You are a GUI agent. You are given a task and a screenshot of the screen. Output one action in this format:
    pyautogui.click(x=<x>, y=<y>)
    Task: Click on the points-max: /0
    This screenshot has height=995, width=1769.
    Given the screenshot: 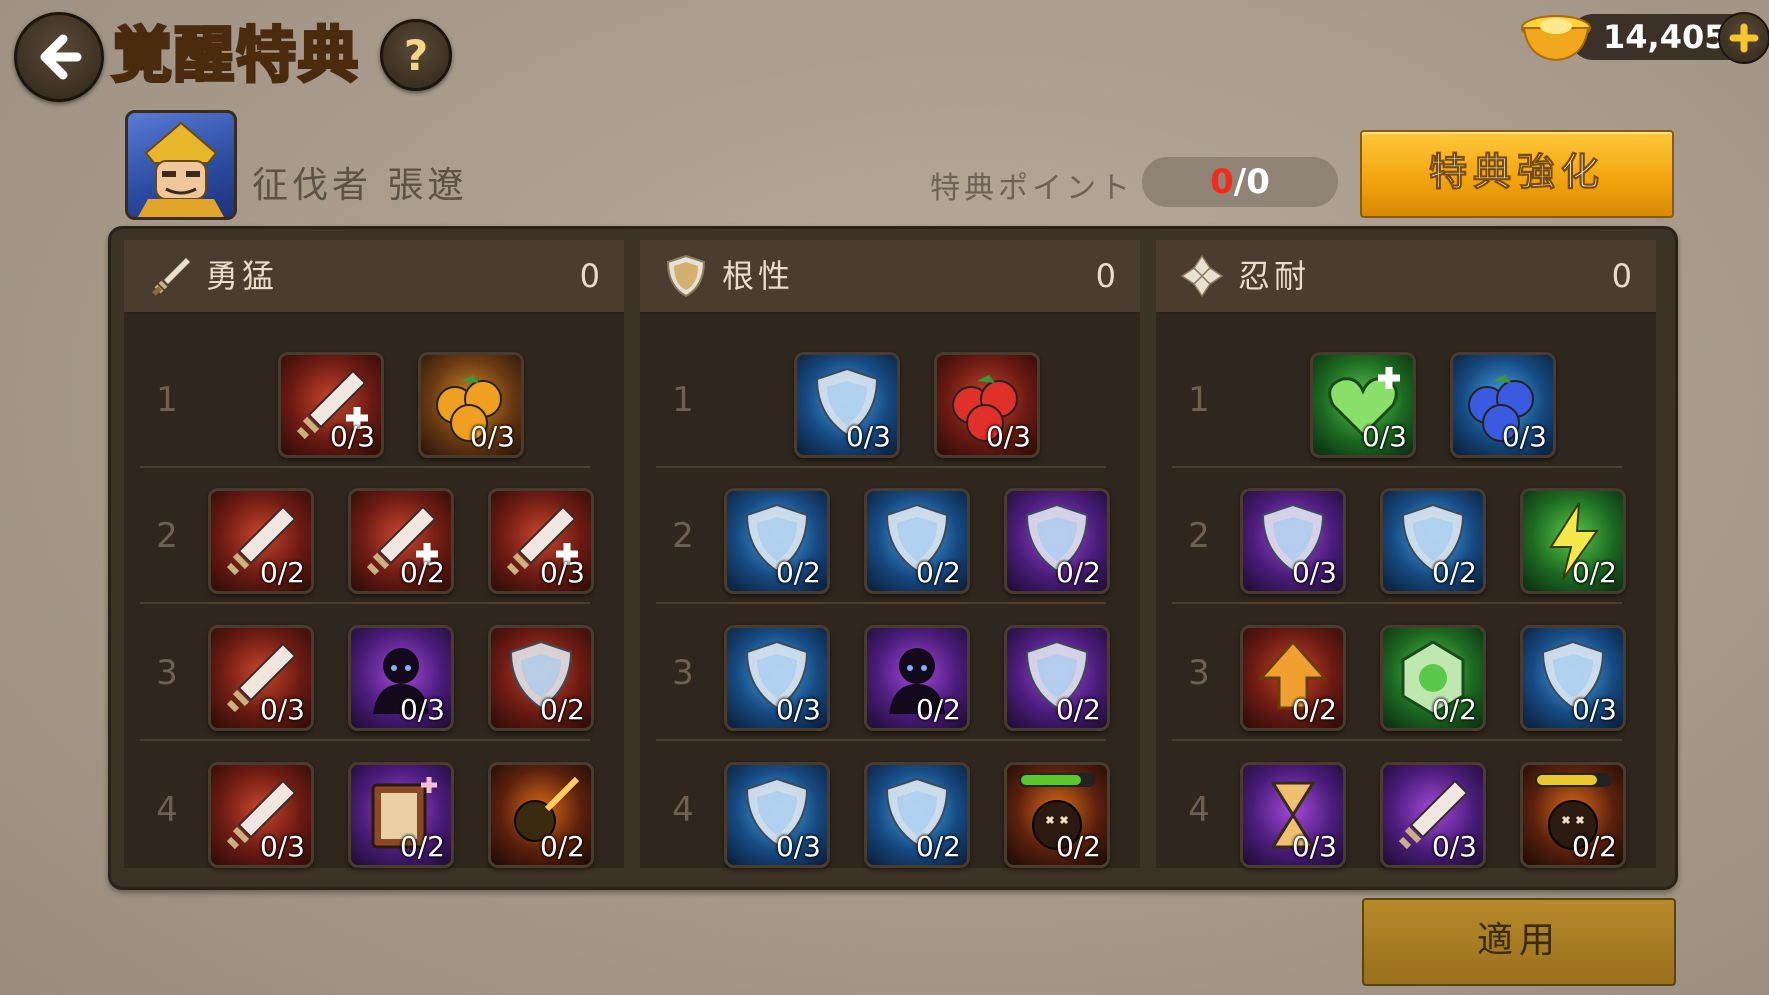 What is the action you would take?
    pyautogui.click(x=1251, y=182)
    